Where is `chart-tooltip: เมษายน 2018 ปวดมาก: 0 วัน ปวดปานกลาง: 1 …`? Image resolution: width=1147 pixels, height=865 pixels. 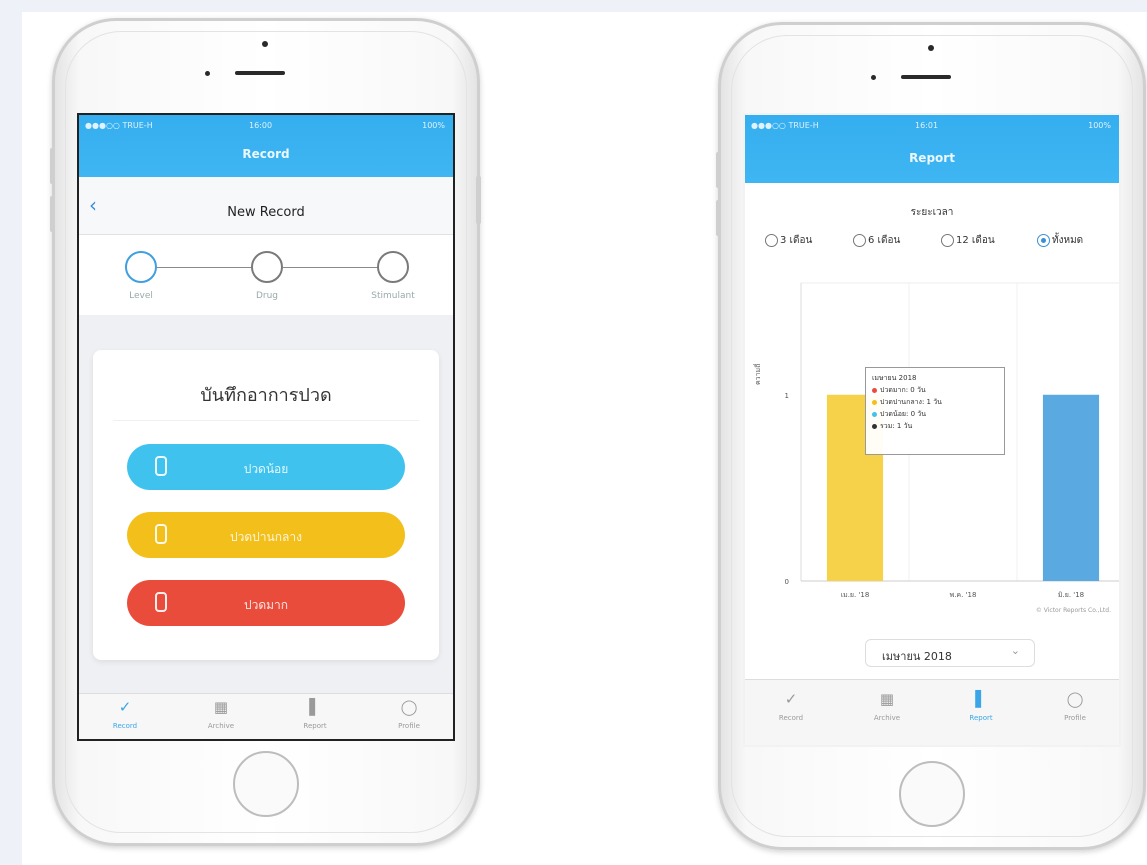
chart-tooltip: เมษายน 2018 ปวดมาก: 0 วัน ปวดปานกลาง: 1 … is located at coordinates (935, 411).